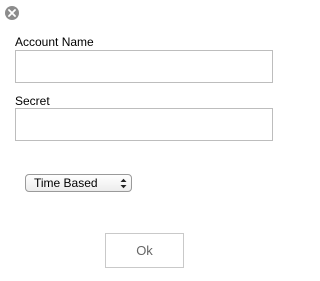 The width and height of the screenshot is (320, 281). I want to click on secret-input, so click(144, 124).